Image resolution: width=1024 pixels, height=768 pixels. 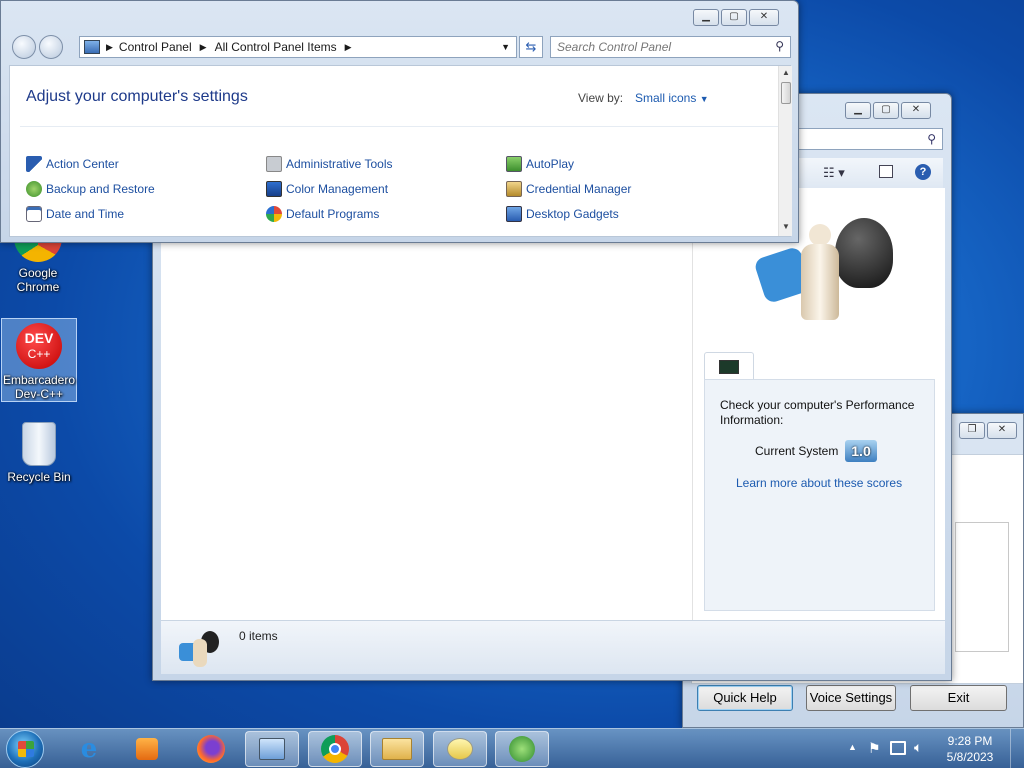 I want to click on scroll-down-arrow-icon: ▼, so click(x=786, y=226).